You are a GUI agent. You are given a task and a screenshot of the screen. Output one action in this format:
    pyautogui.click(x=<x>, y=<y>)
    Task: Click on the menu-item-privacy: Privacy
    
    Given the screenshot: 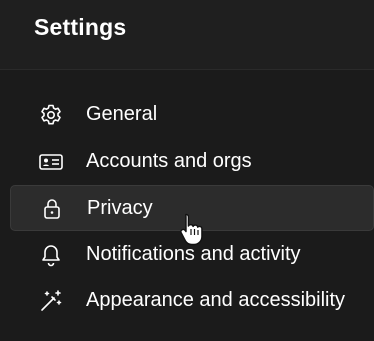 What is the action you would take?
    pyautogui.click(x=192, y=208)
    